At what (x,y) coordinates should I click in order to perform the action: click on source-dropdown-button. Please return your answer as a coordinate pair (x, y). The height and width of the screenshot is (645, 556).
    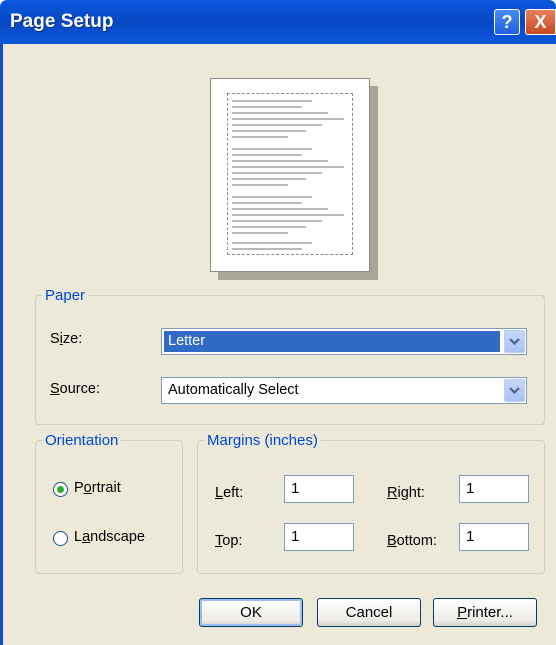
    Looking at the image, I should click on (514, 390).